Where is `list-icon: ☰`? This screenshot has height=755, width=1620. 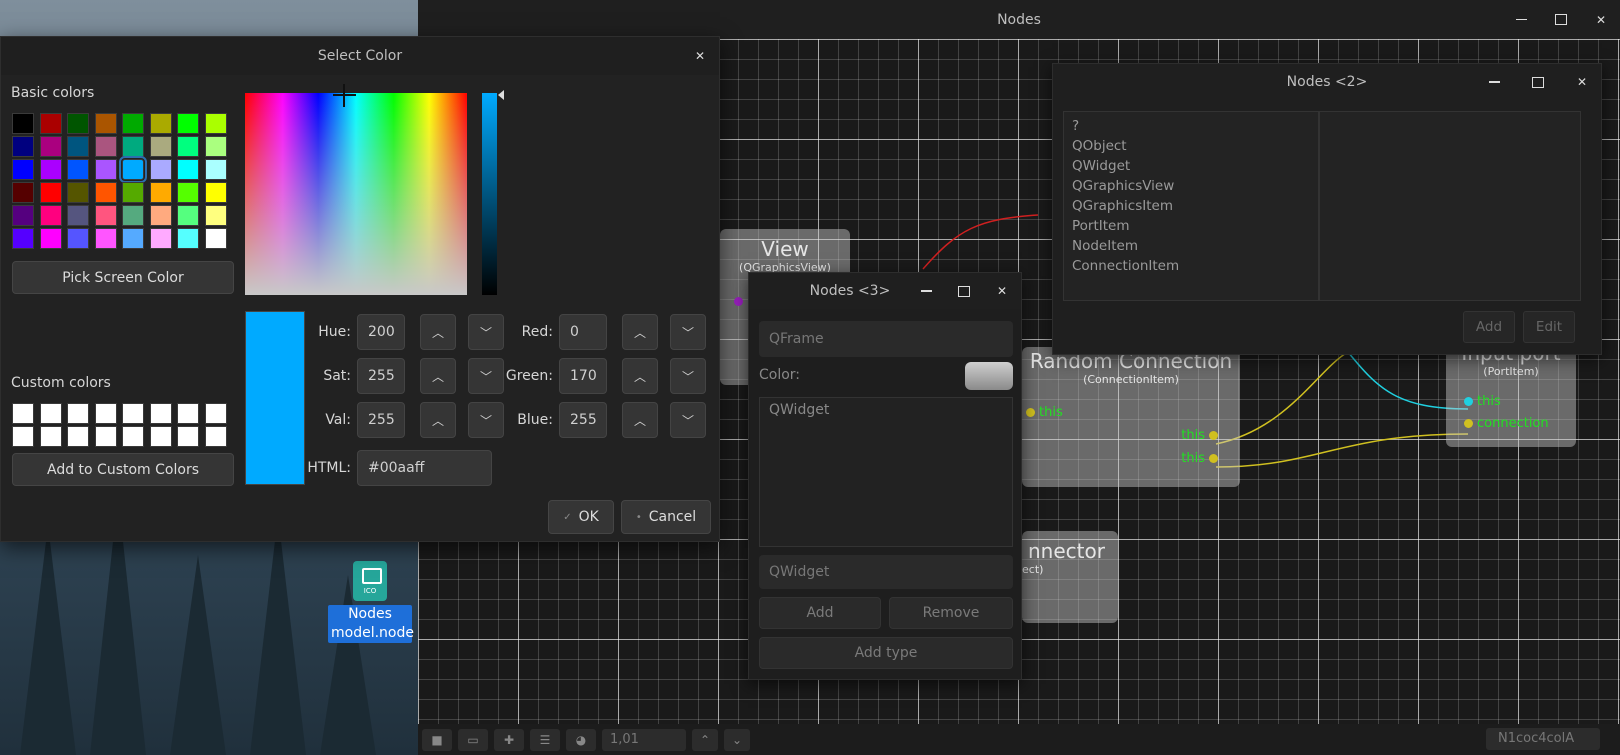
list-icon: ☰ is located at coordinates (545, 739).